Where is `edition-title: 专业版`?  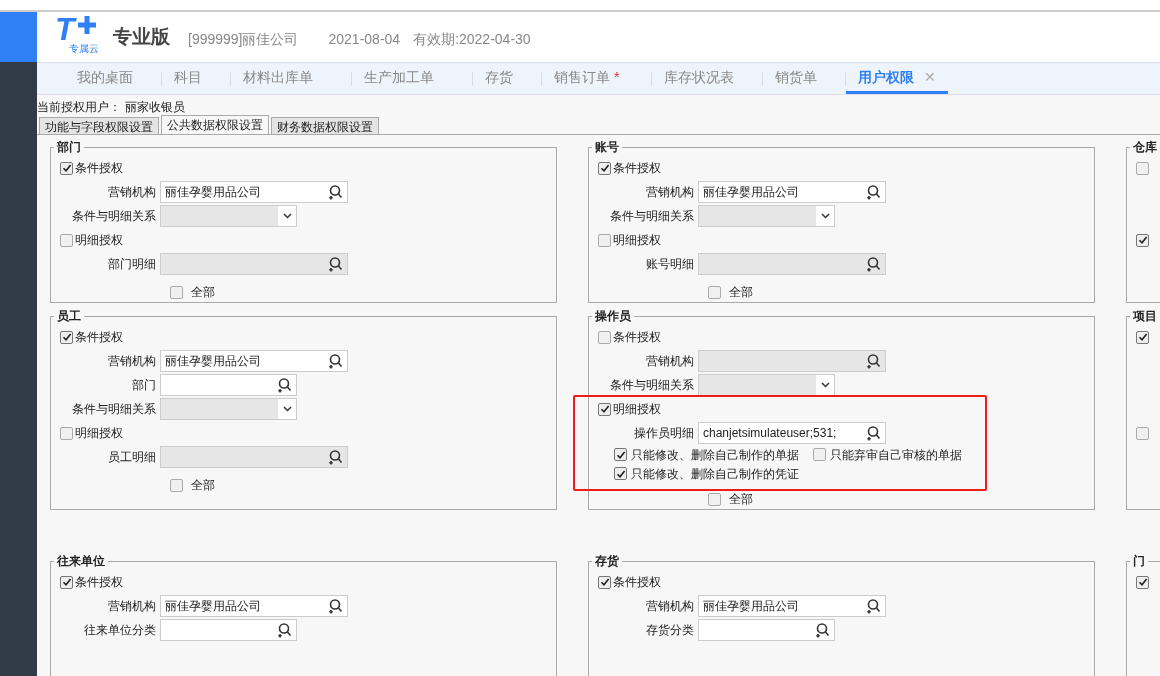 edition-title: 专业版 is located at coordinates (141, 36).